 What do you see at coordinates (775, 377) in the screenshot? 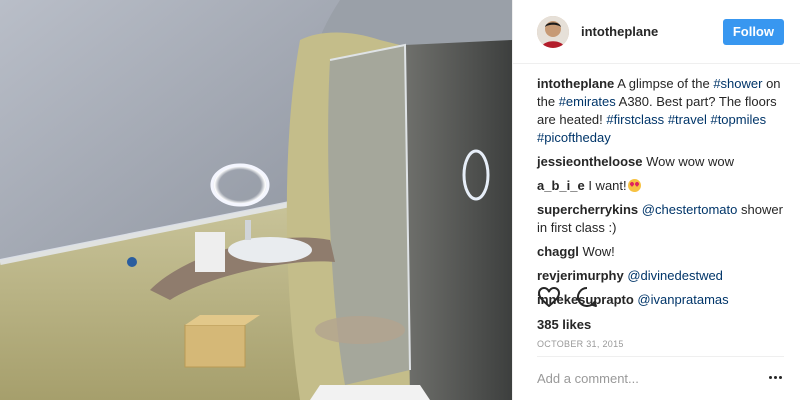
I see `ellipsis-icon` at bounding box center [775, 377].